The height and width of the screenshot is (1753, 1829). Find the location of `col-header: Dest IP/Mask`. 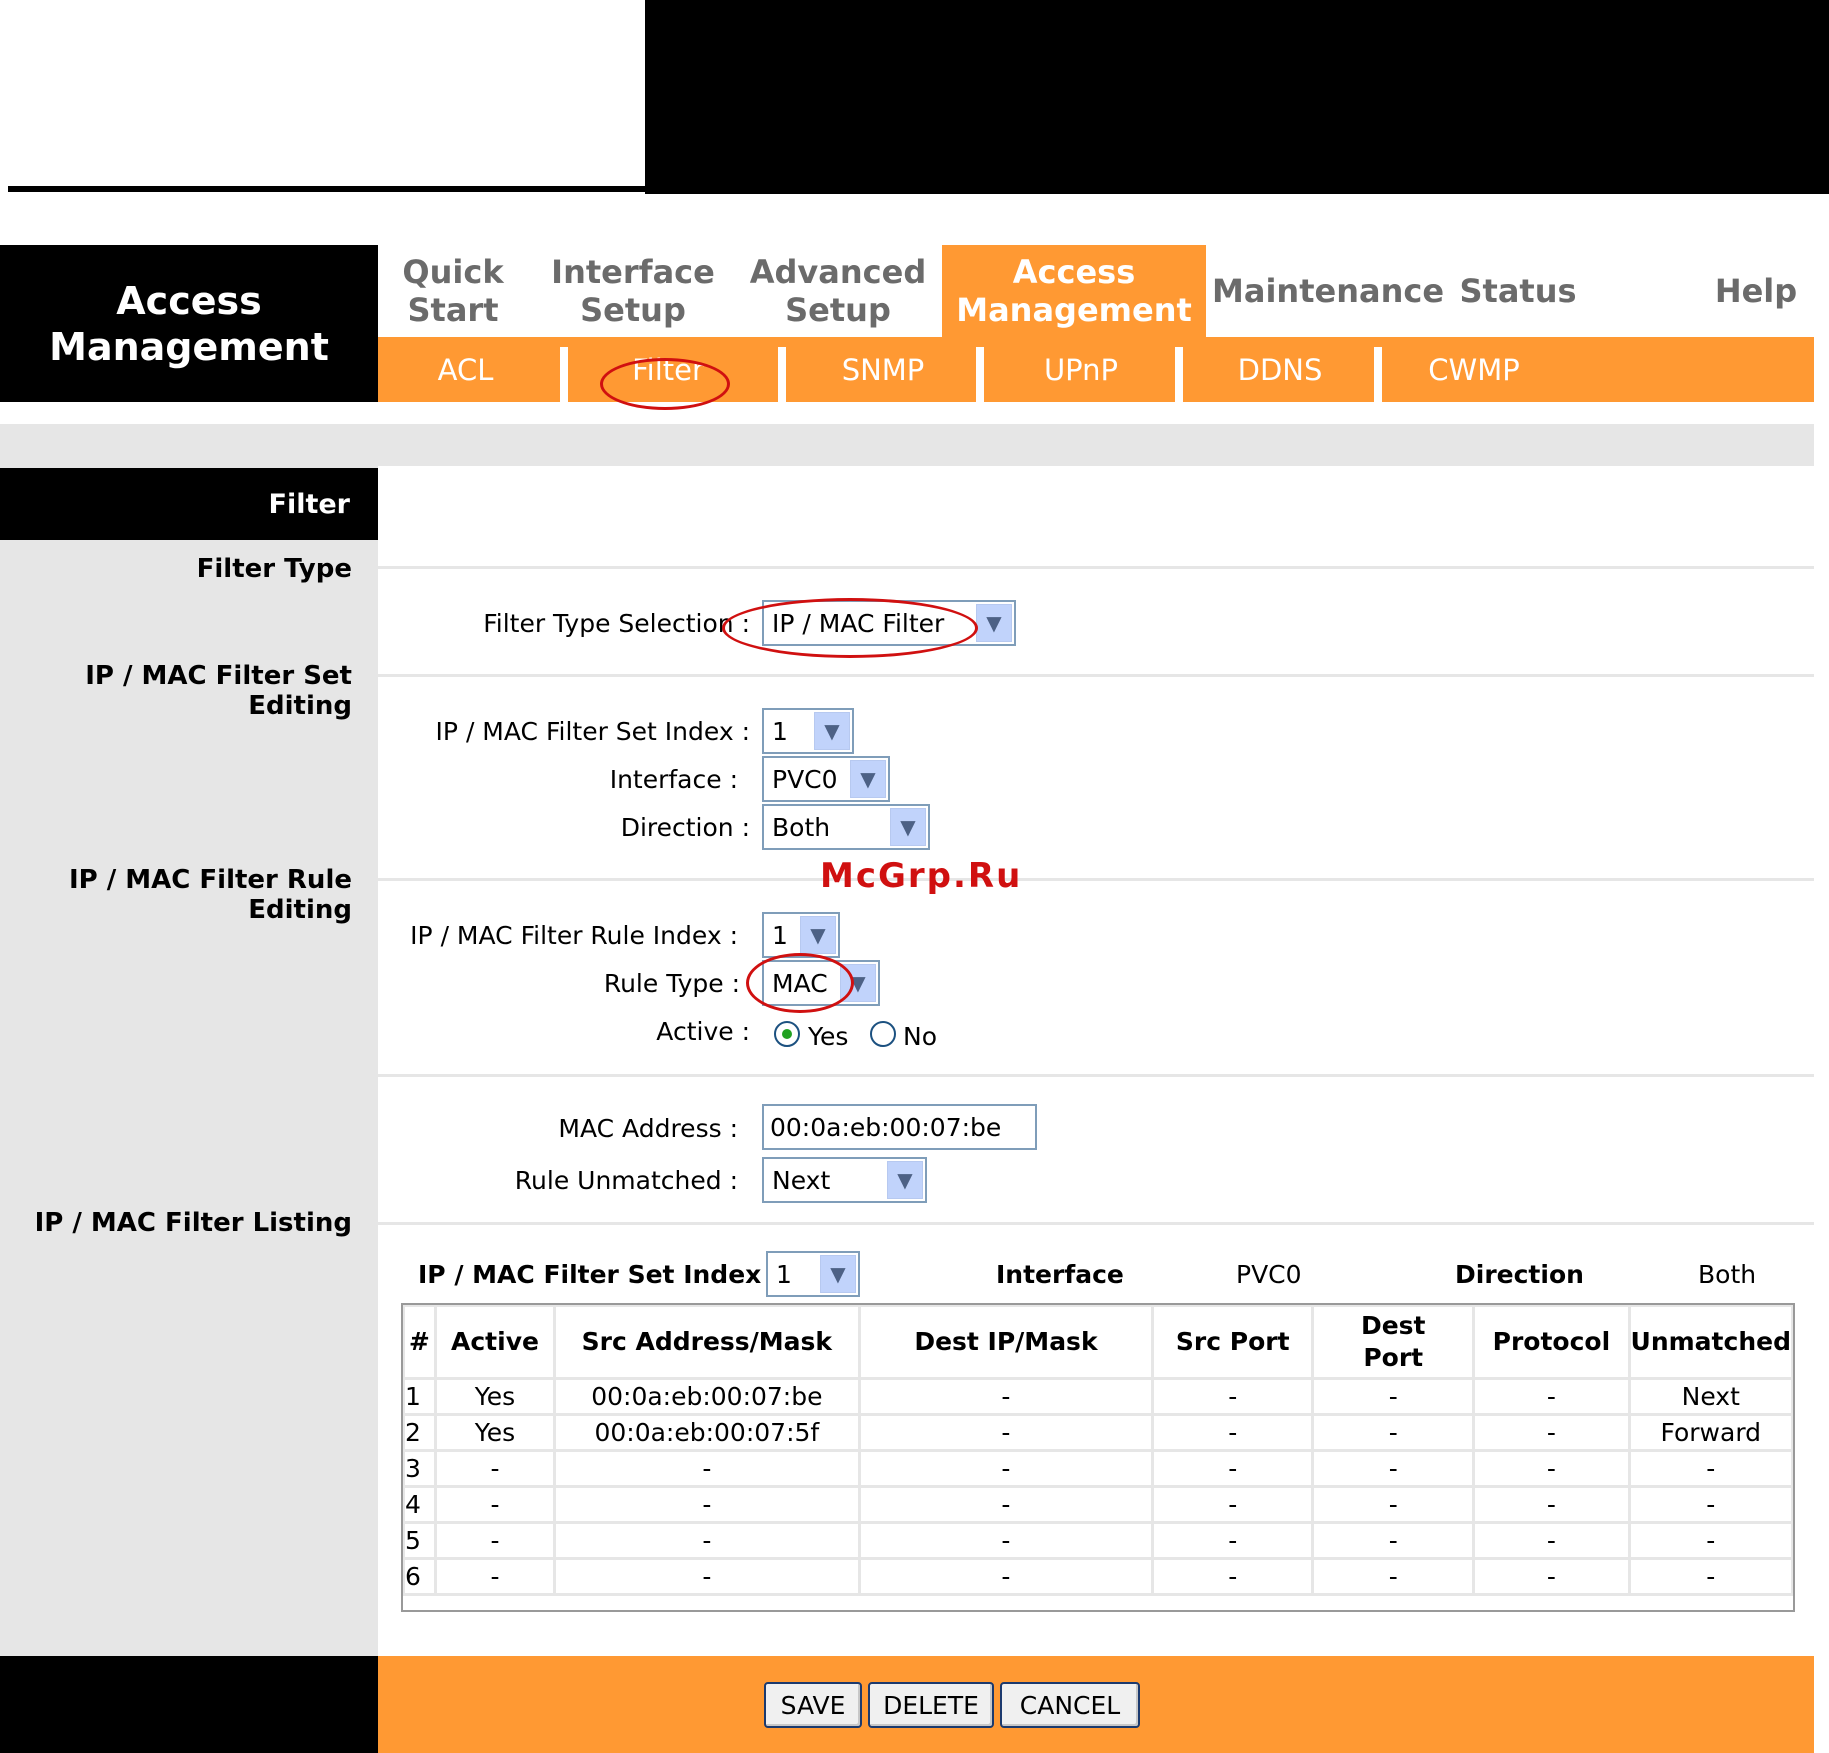

col-header: Dest IP/Mask is located at coordinates (1006, 1342).